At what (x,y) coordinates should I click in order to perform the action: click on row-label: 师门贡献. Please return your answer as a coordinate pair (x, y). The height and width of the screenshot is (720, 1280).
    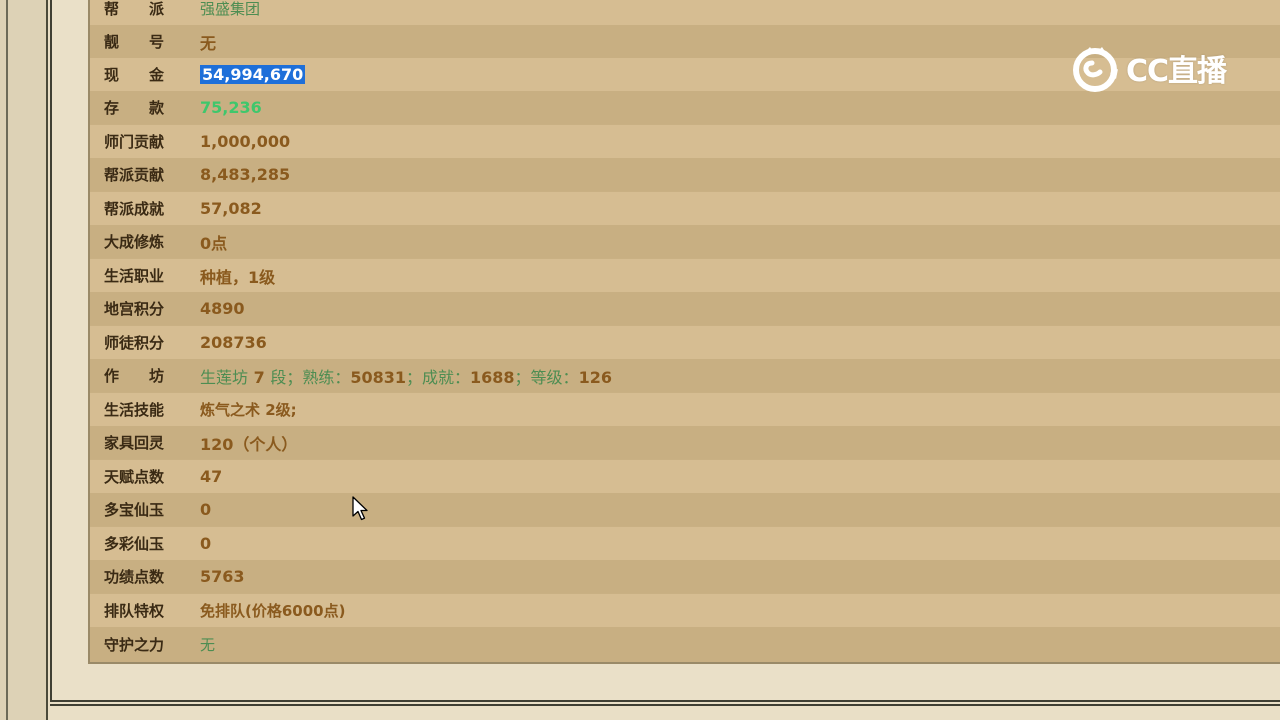
    Looking at the image, I should click on (134, 142).